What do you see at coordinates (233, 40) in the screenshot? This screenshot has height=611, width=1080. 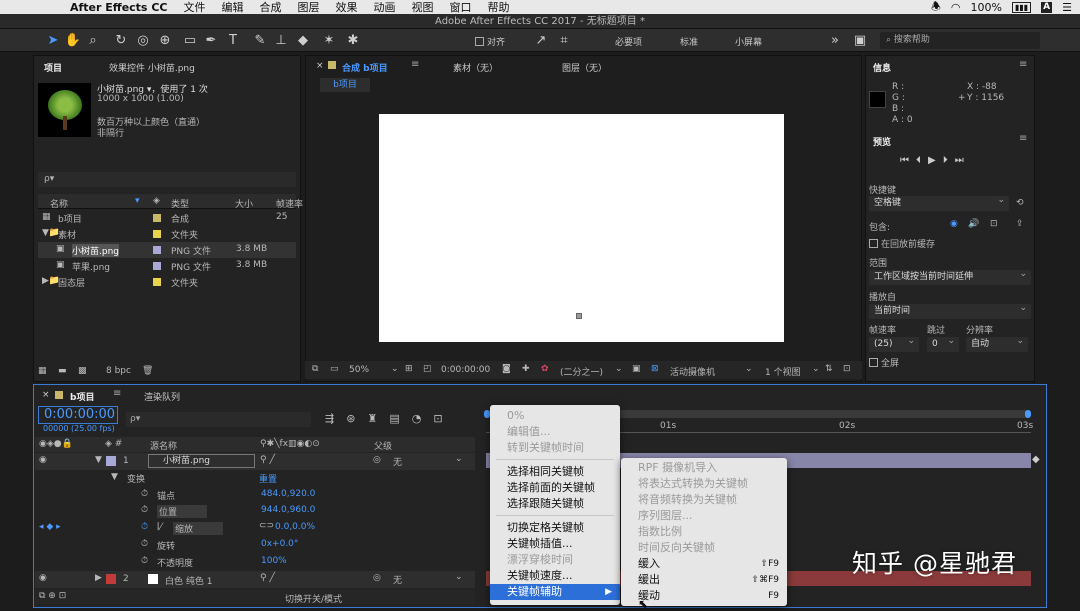 I see `text-tool-icon: T` at bounding box center [233, 40].